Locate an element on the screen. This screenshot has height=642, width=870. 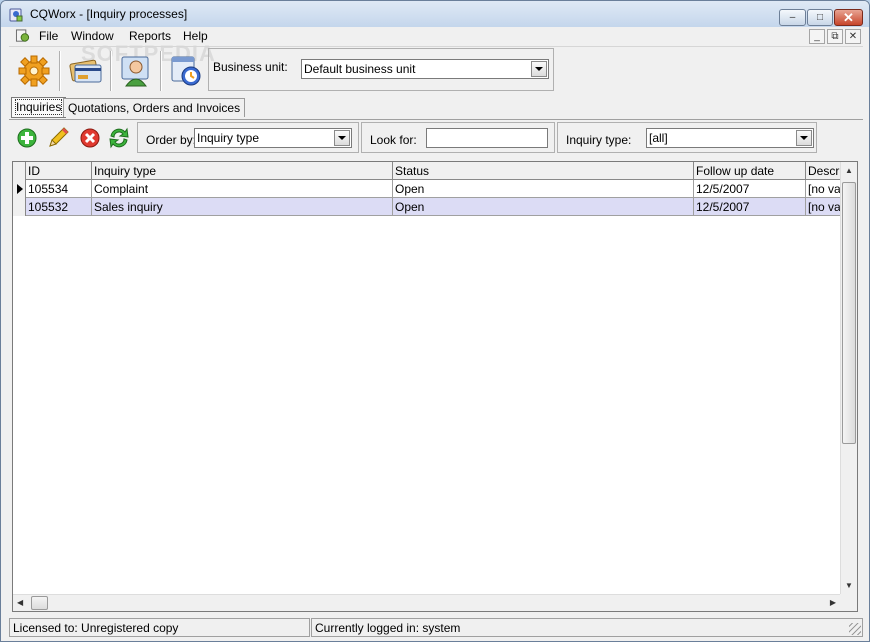
cell-inquiry-type: Sales inquiry is located at coordinates (242, 207).